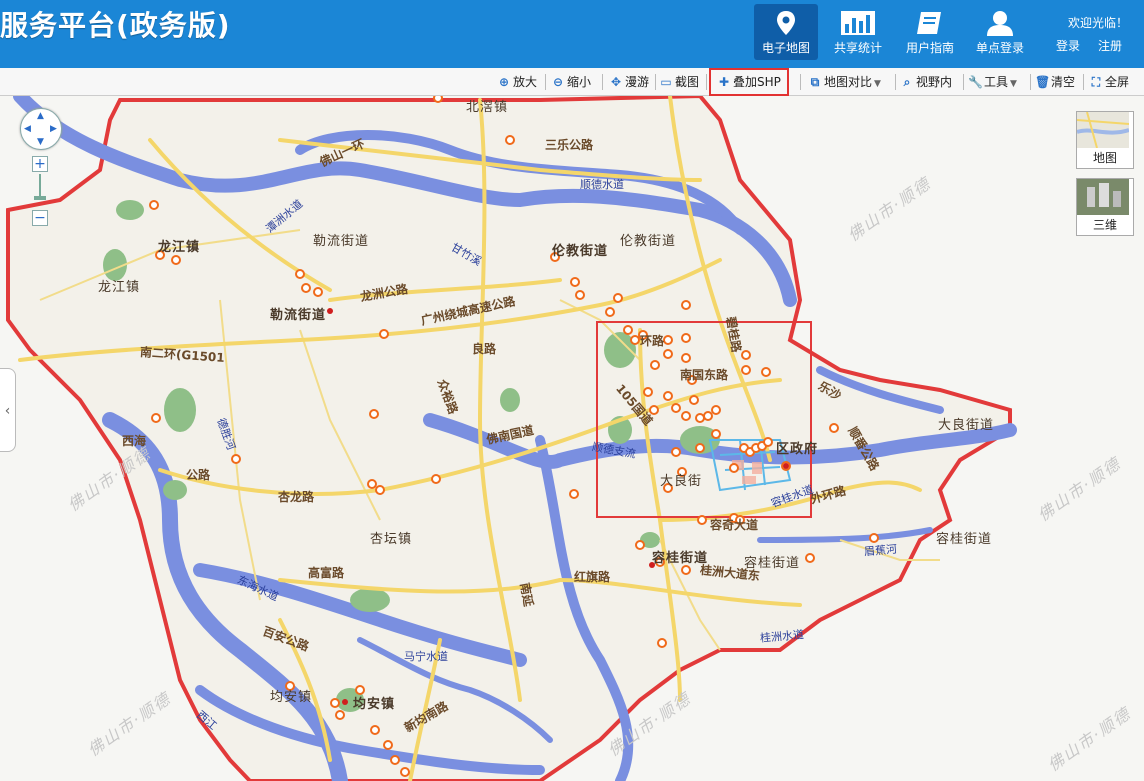  Describe the element at coordinates (391, 539) in the screenshot. I see `place-label: 杏坛镇` at that location.